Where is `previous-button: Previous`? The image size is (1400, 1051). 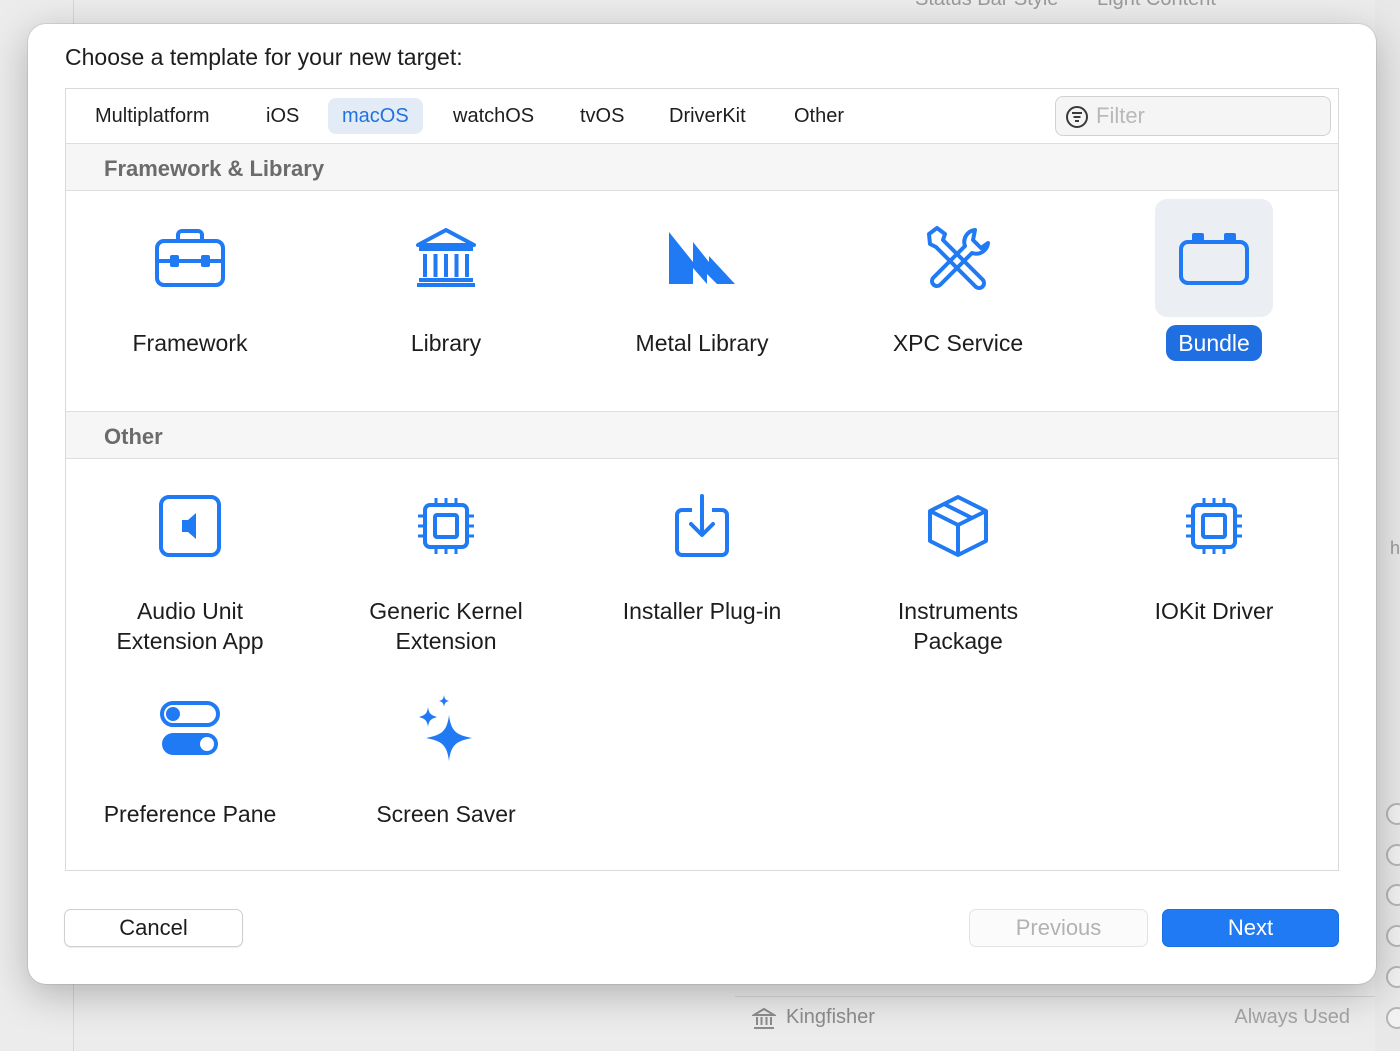
previous-button: Previous is located at coordinates (1058, 928).